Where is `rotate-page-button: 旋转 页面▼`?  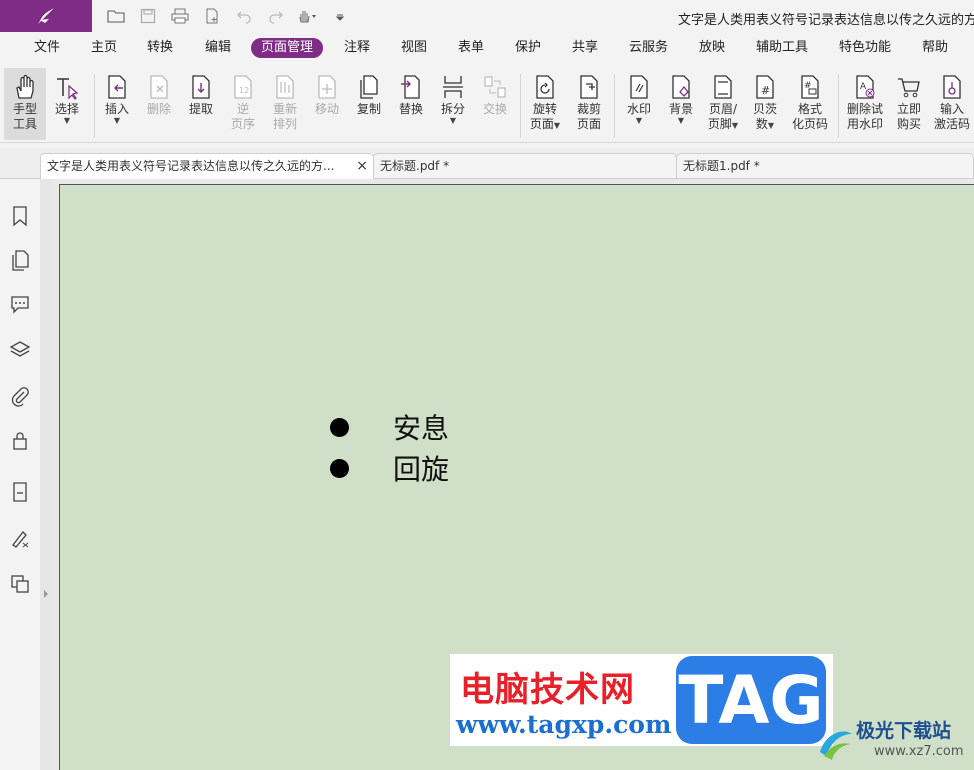 rotate-page-button: 旋转 页面▼ is located at coordinates (545, 104).